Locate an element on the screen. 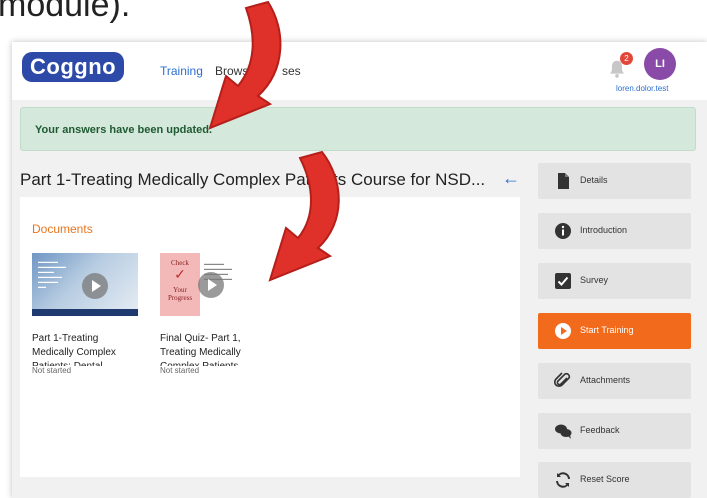 Image resolution: width=707 pixels, height=498 pixels. reset-score-label: Reset Score is located at coordinates (605, 479).